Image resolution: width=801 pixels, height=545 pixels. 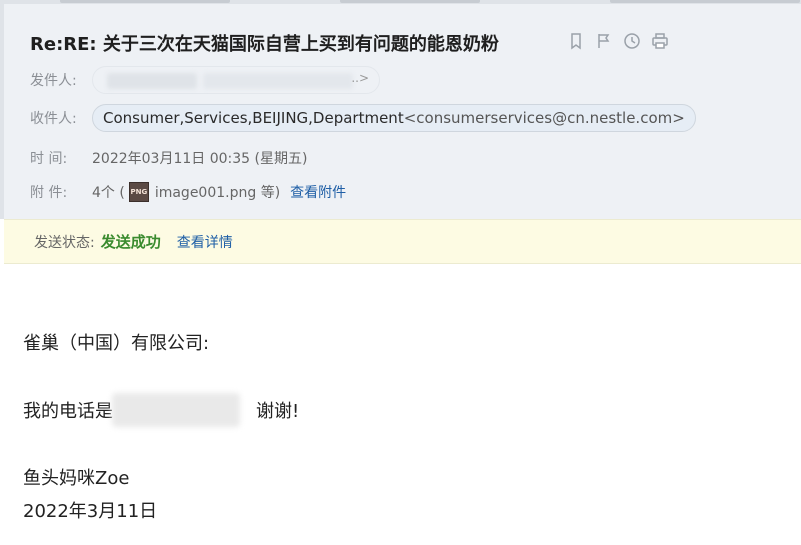 I want to click on recipient-name: Consumer,Services,BEIJING,Department, so click(x=253, y=118).